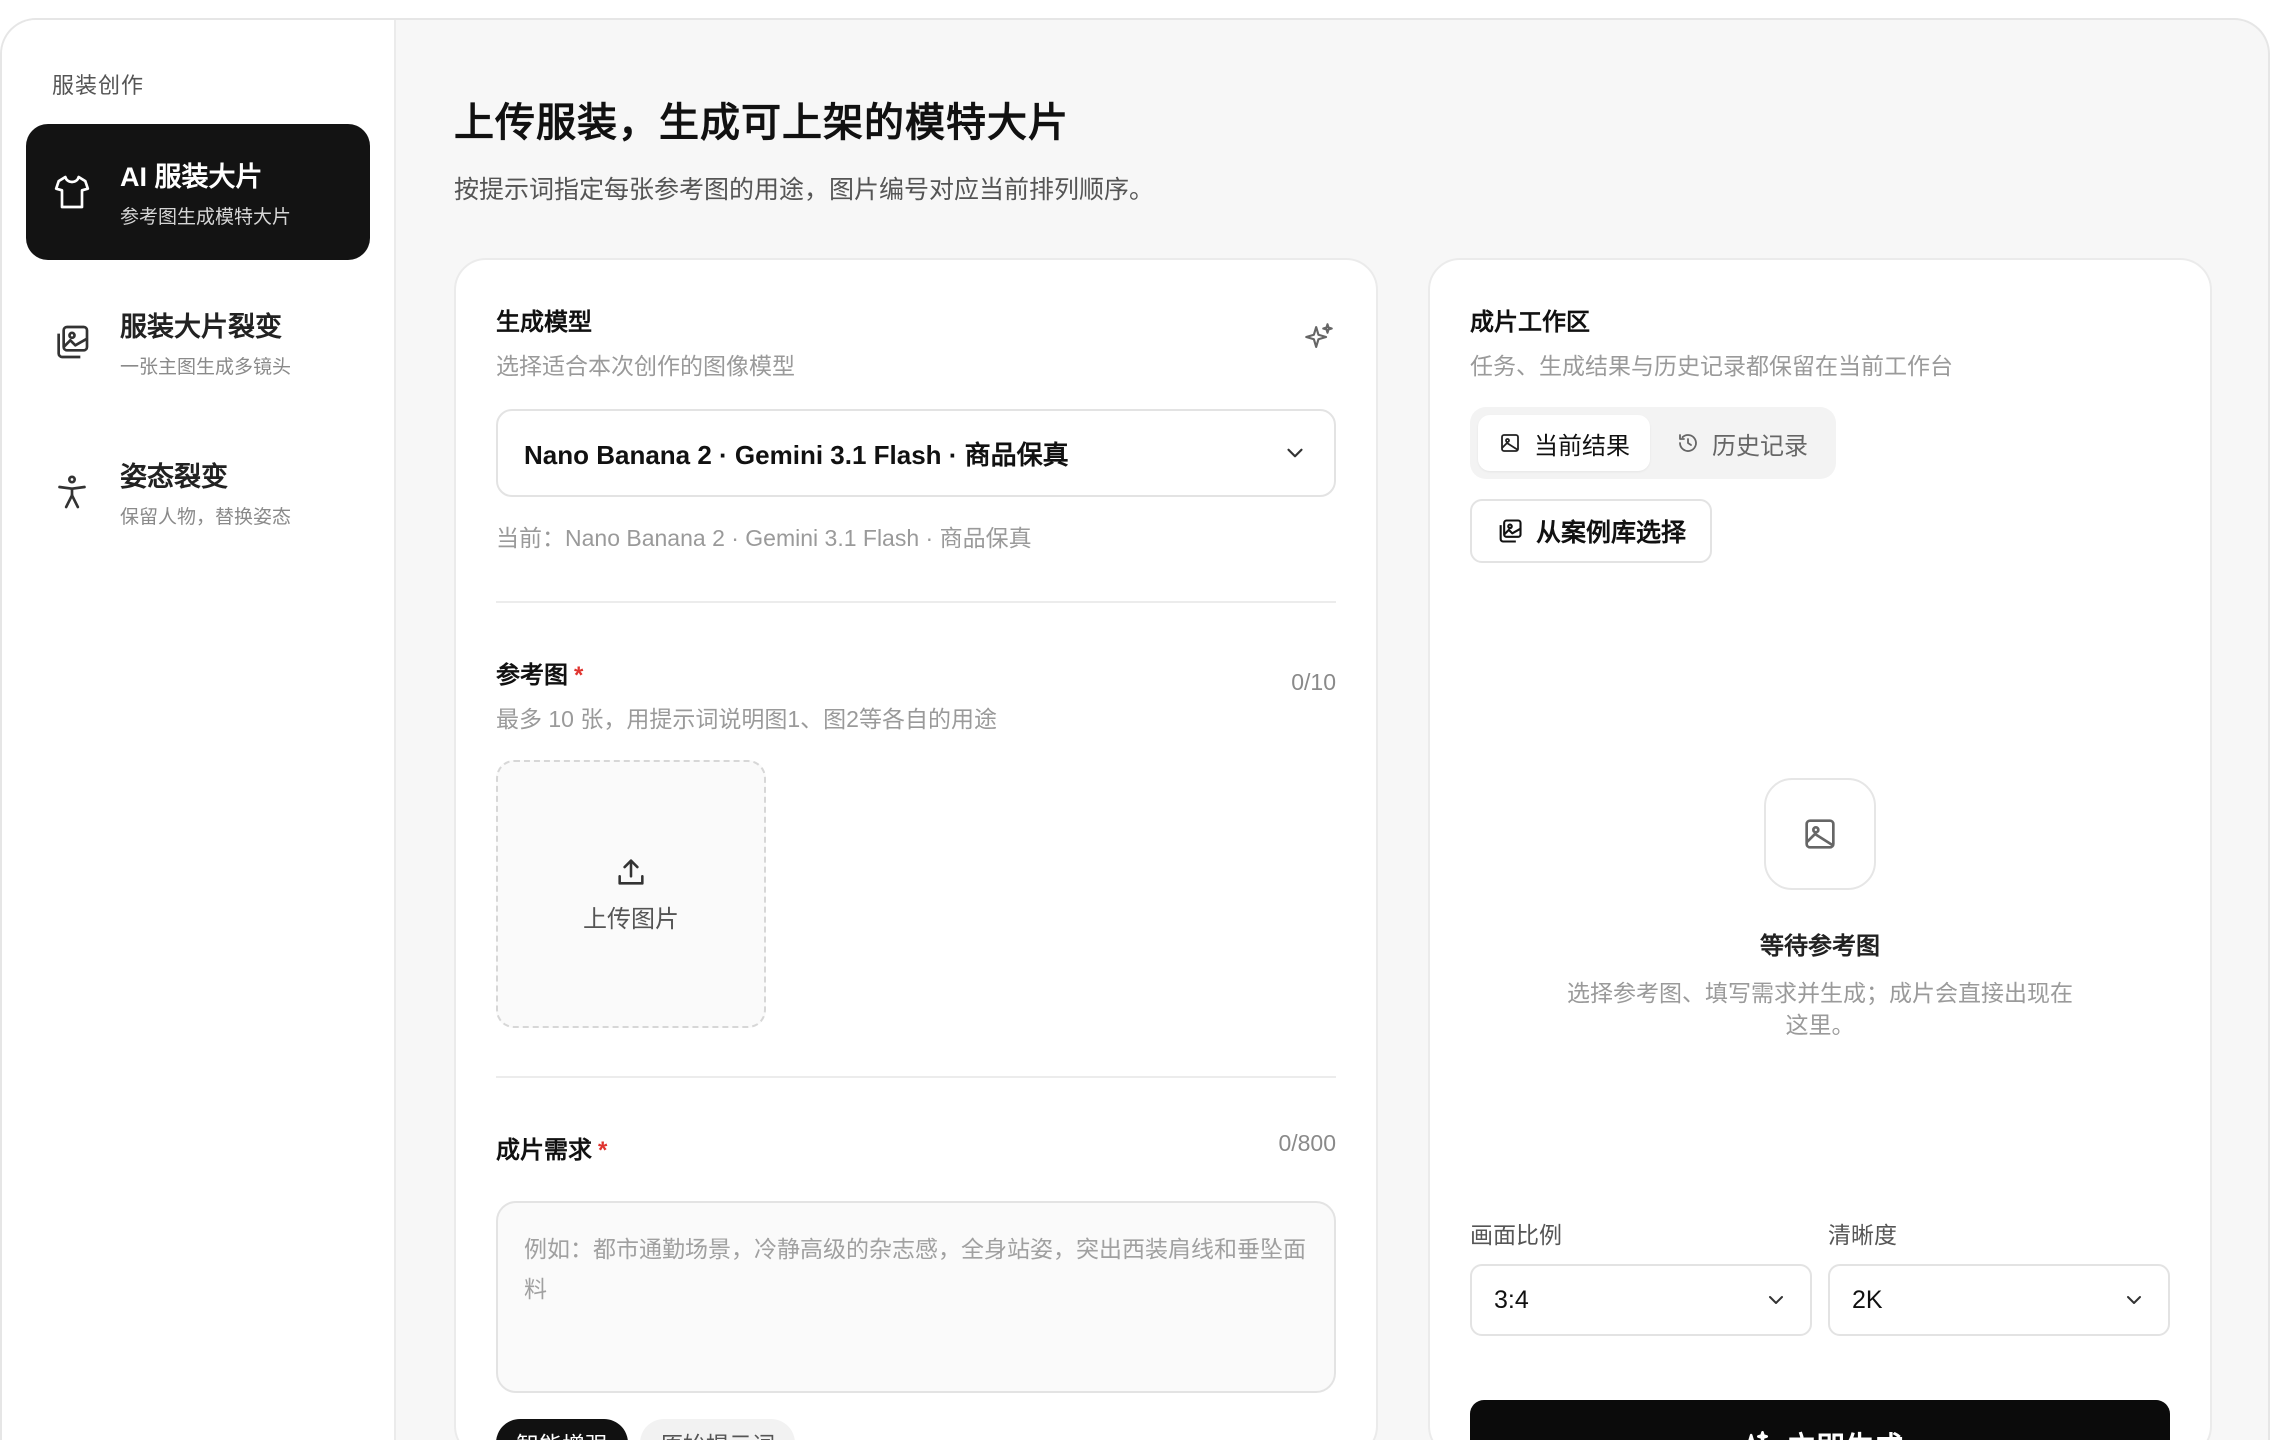  Describe the element at coordinates (916, 694) in the screenshot. I see `reference-section-header: 参考图 * 最多 10 张，用提示词说明图1、图2等各自的用途 0/10` at that location.